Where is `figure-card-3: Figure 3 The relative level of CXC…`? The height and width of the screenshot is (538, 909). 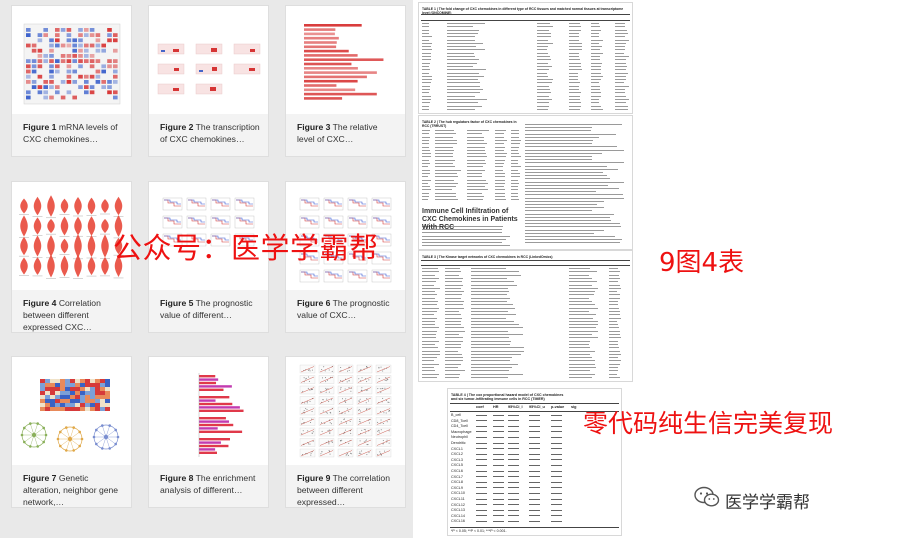 figure-card-3: Figure 3 The relative level of CXC… is located at coordinates (345, 81).